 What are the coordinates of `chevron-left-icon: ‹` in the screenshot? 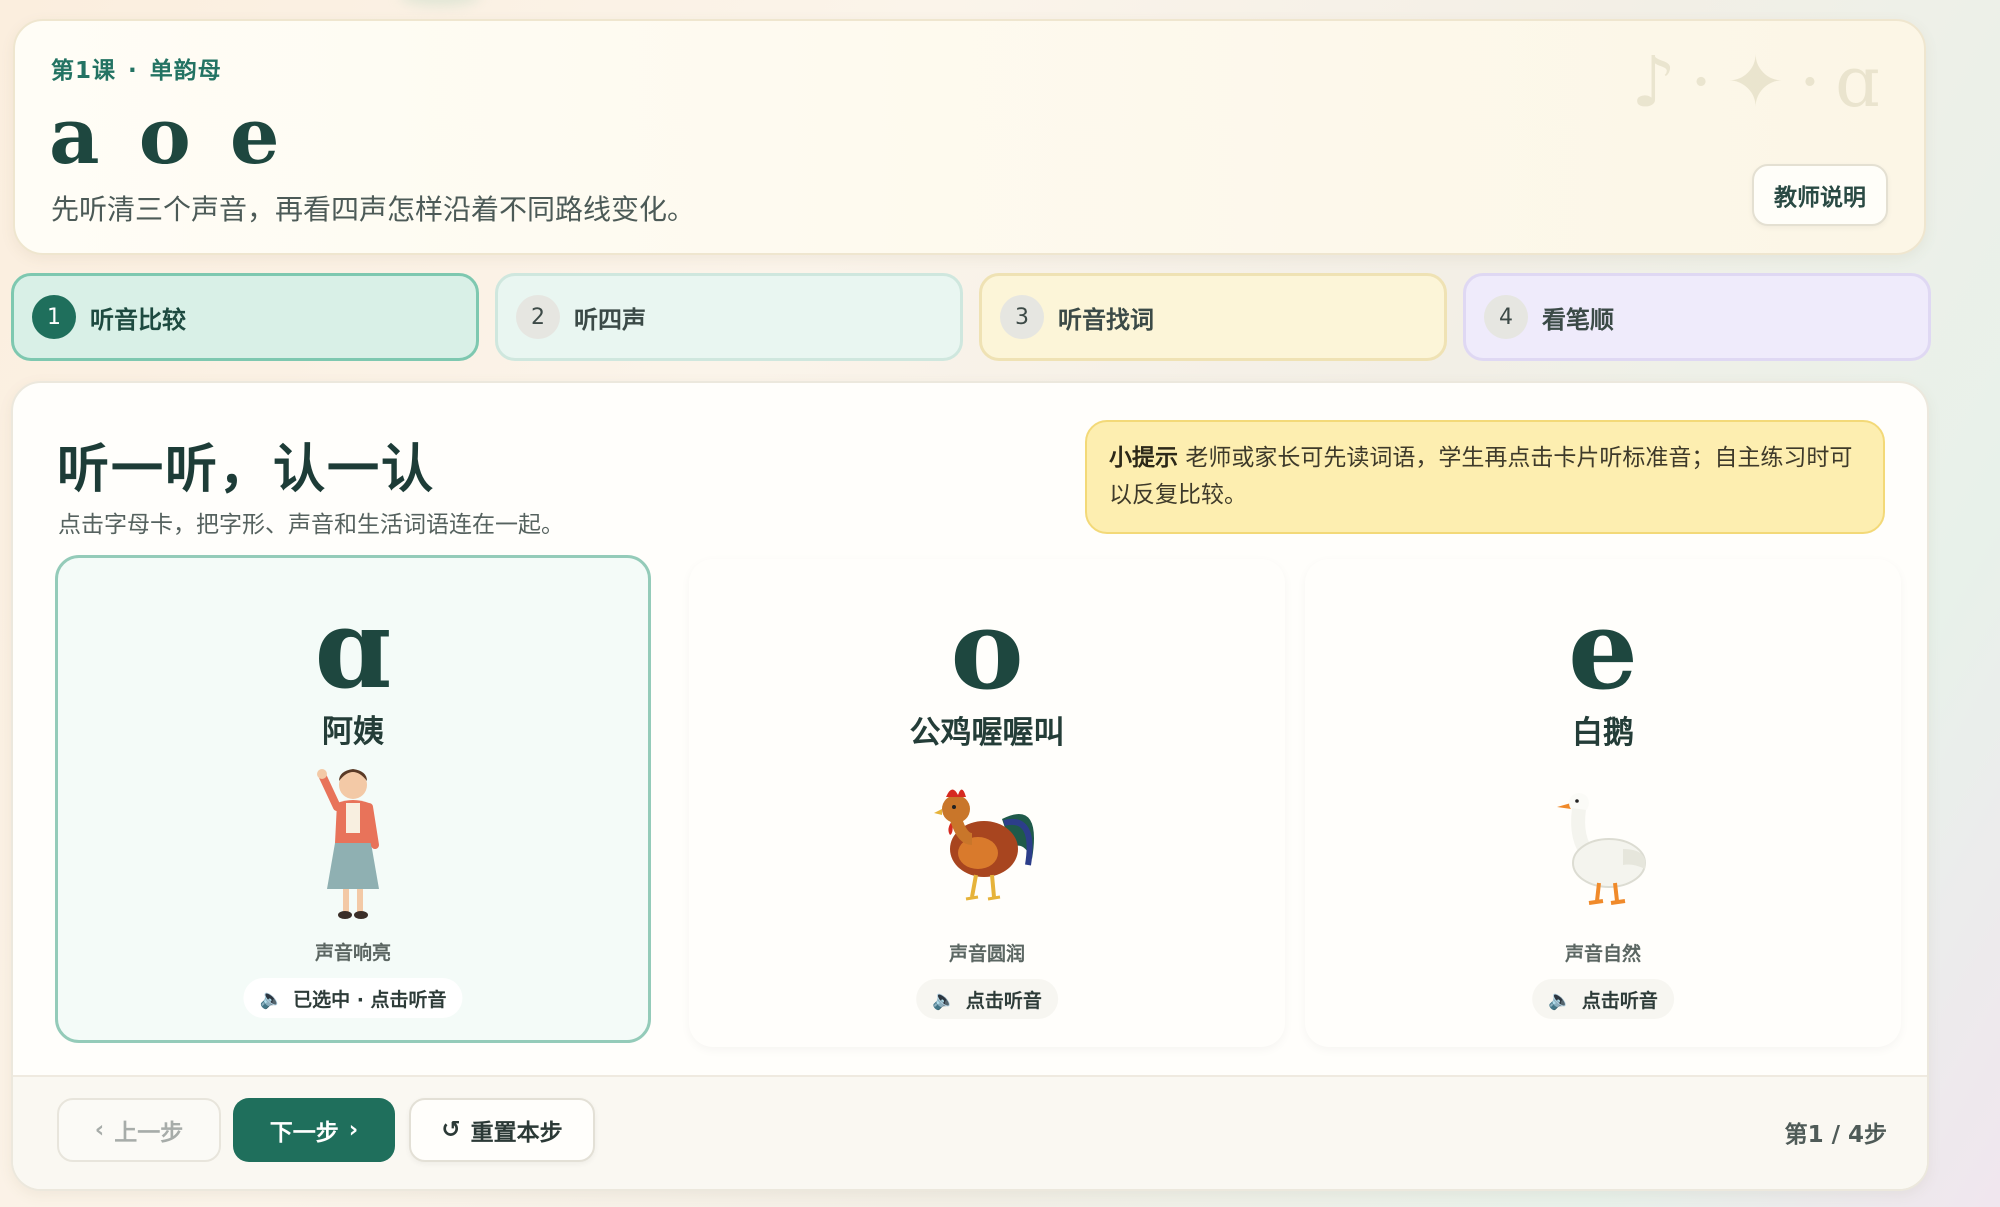 It's located at (99, 1130).